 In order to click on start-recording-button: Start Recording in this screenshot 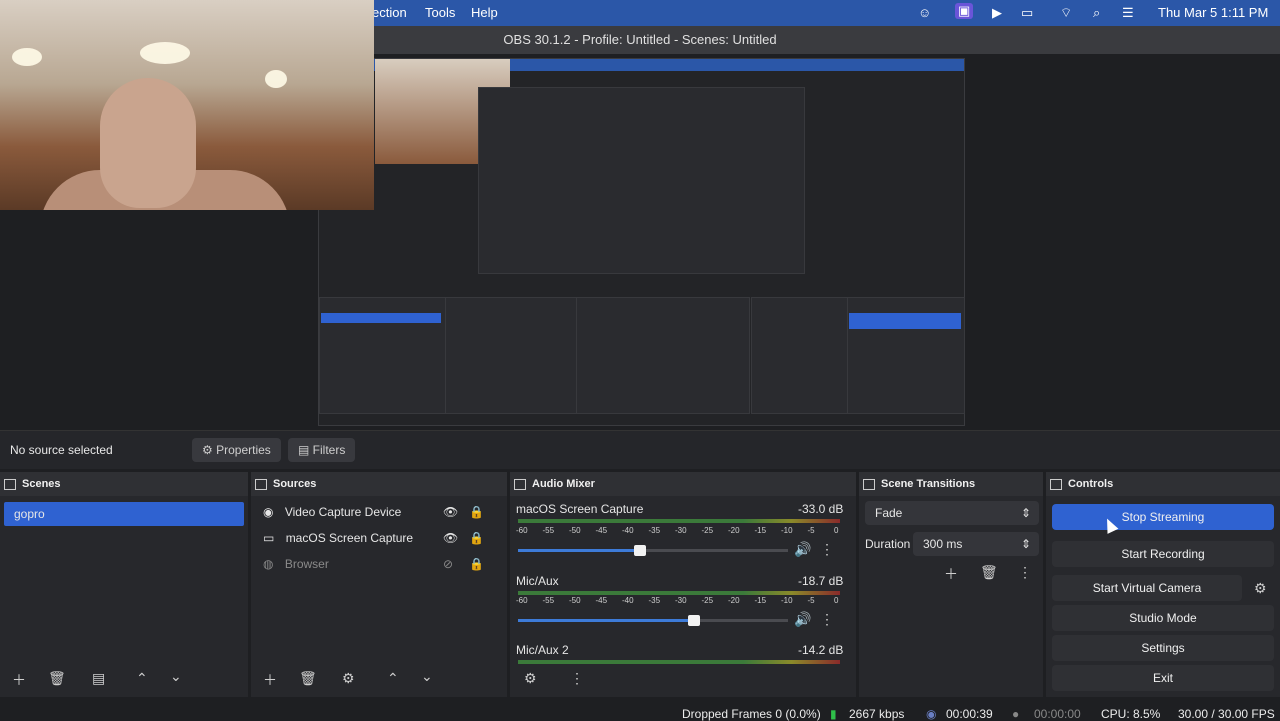, I will do `click(1163, 554)`.